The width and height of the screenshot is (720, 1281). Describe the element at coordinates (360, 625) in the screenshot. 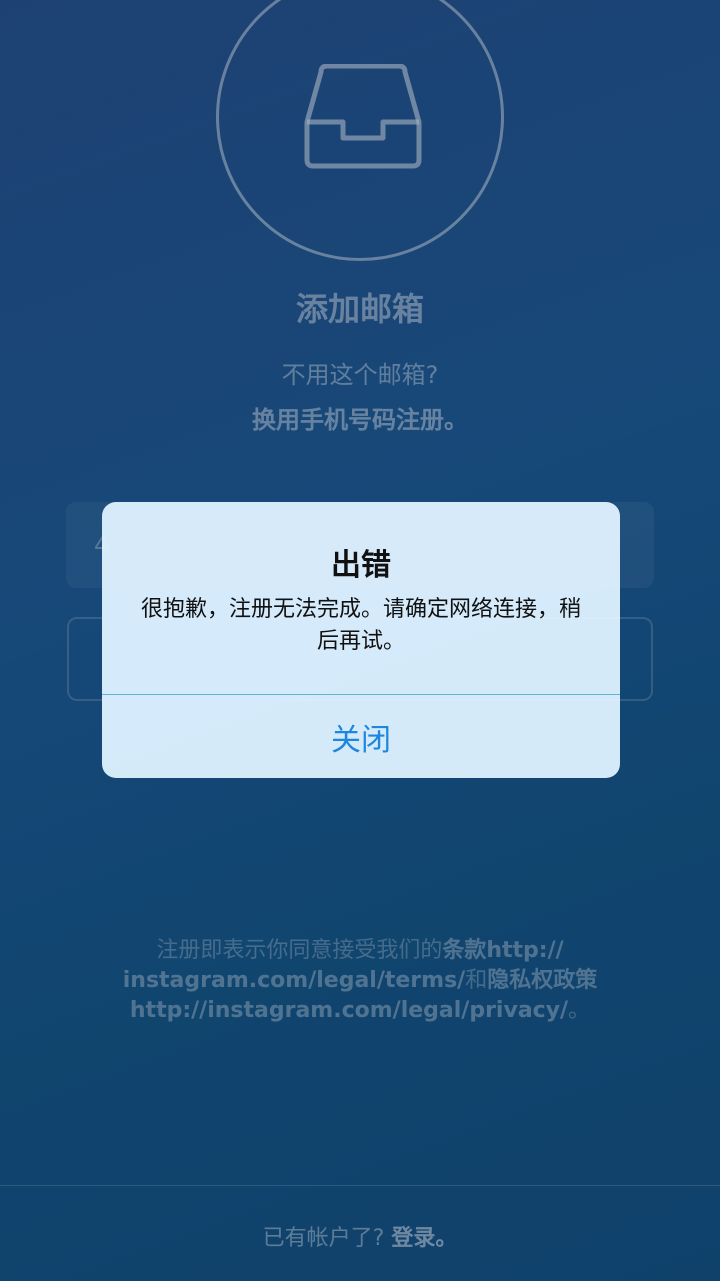

I see `alert-message: 很抱歉，注册无法完成。请确定网络连接，稍后再试。` at that location.